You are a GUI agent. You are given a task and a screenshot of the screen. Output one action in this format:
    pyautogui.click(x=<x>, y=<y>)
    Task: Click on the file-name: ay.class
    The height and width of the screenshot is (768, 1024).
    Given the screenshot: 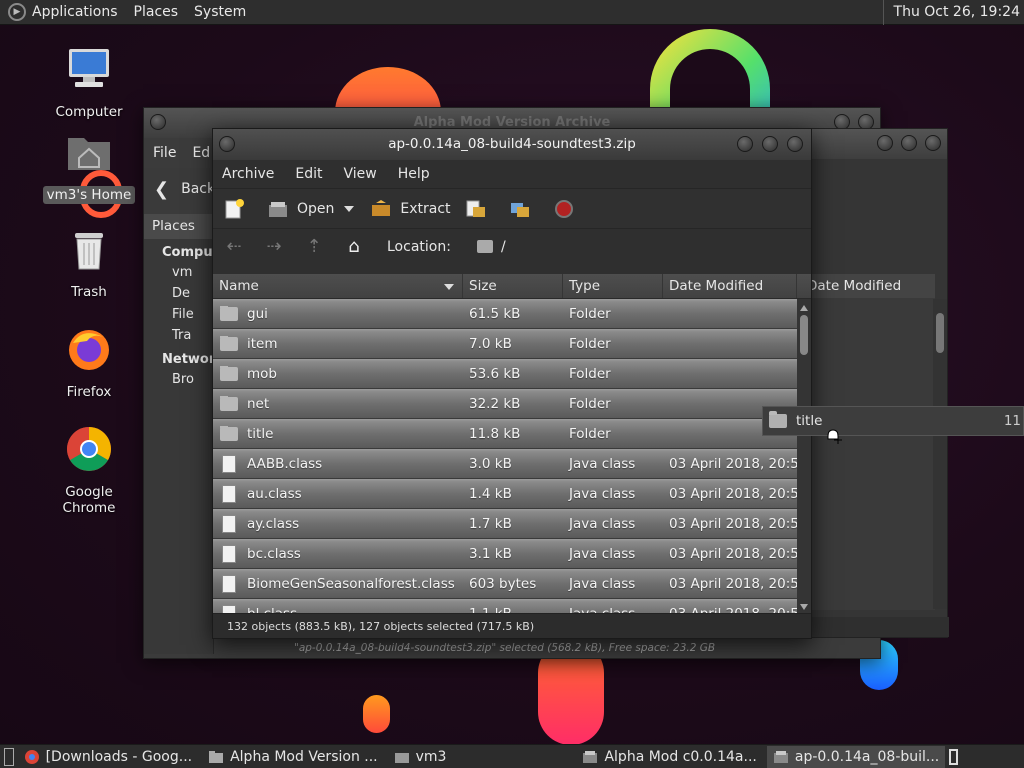 What is the action you would take?
    pyautogui.click(x=273, y=523)
    